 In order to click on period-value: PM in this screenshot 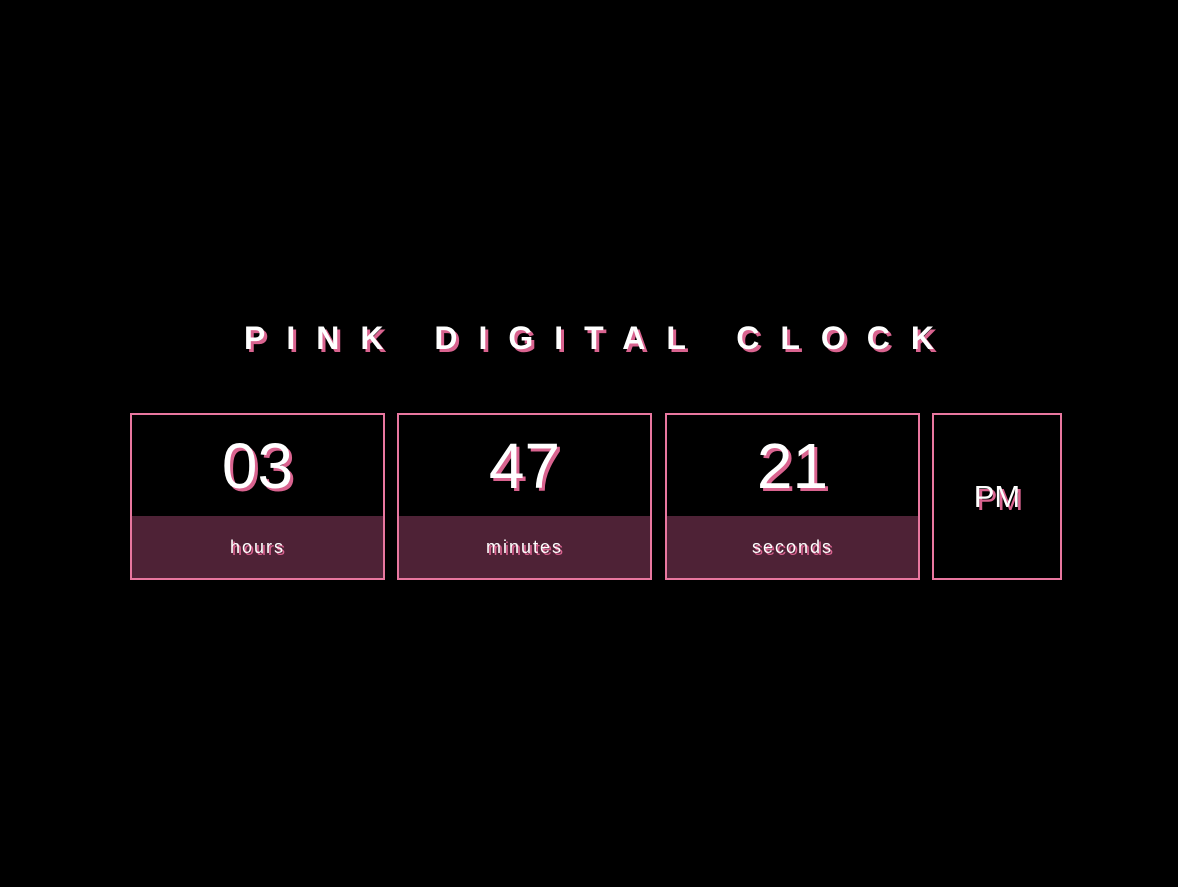, I will do `click(997, 496)`.